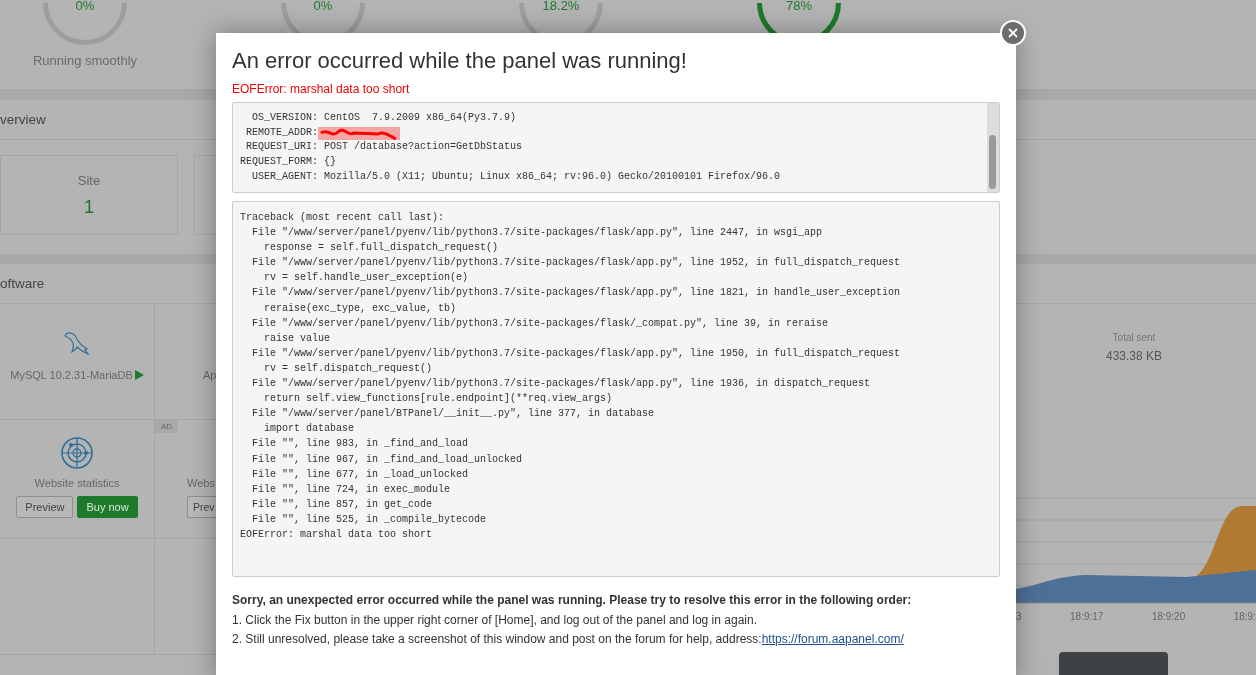  What do you see at coordinates (1244, 616) in the screenshot?
I see `axis-tick-label: 18:9:` at bounding box center [1244, 616].